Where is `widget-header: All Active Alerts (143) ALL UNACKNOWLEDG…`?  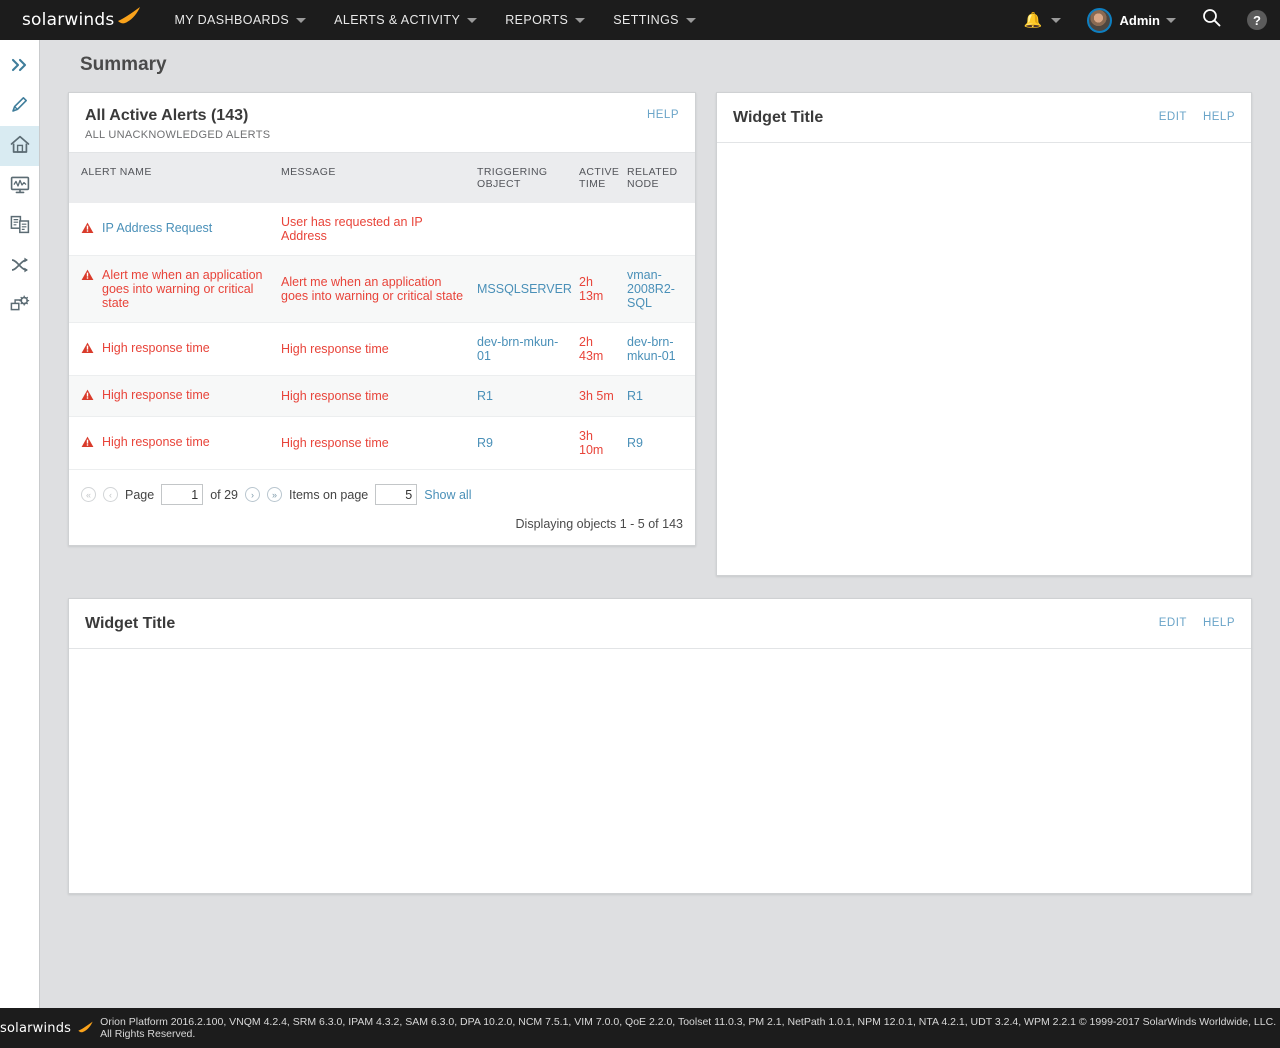 widget-header: All Active Alerts (143) ALL UNACKNOWLEDG… is located at coordinates (382, 123).